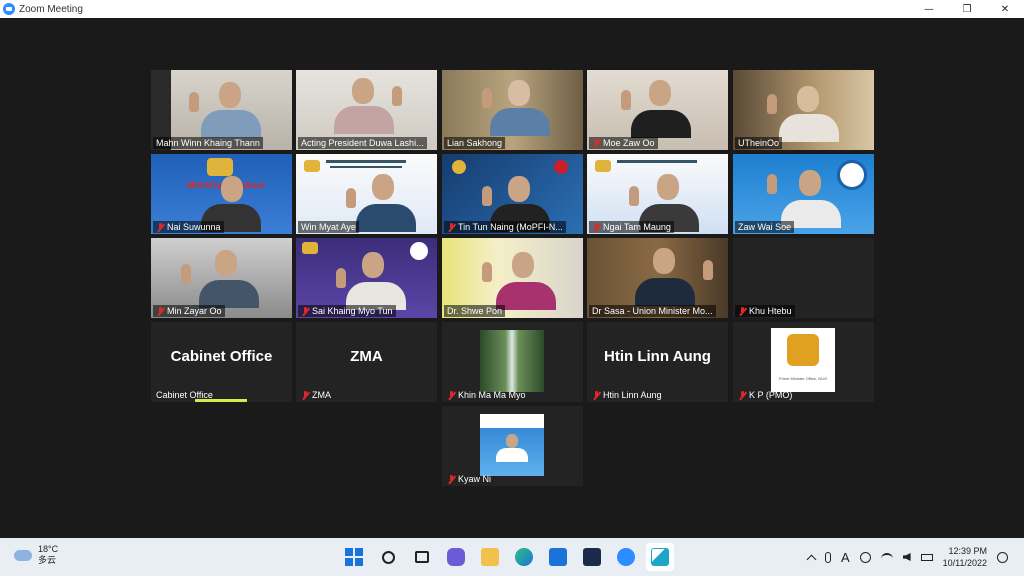  I want to click on windows-logo-icon, so click(354, 557).